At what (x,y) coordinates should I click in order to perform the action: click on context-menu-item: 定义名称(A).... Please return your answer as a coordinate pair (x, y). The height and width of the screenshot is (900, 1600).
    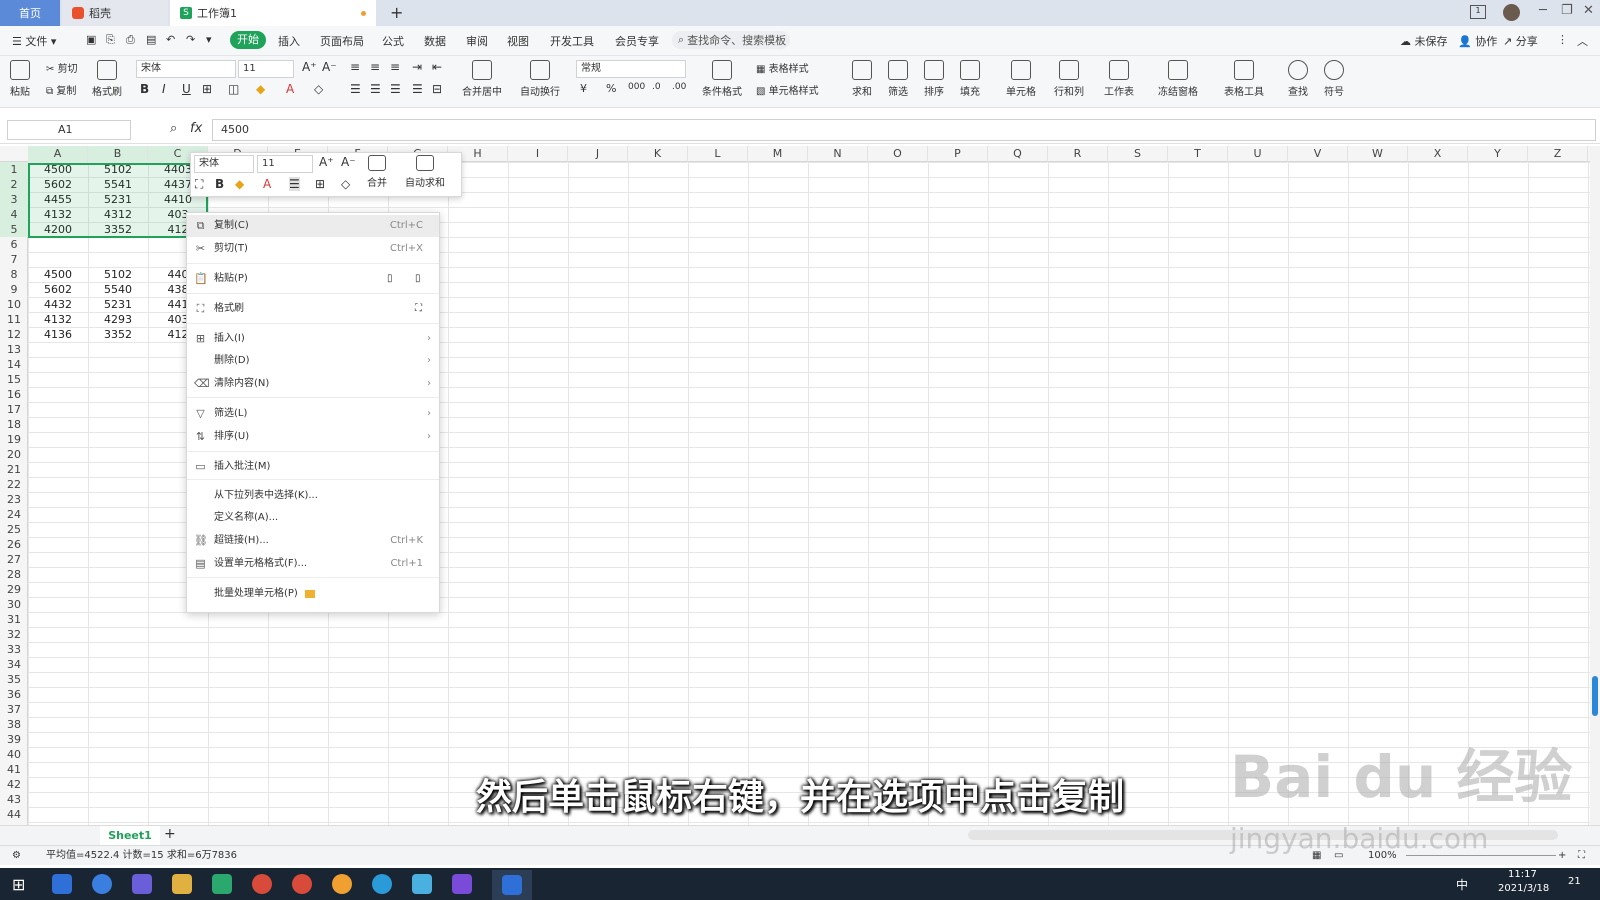
    Looking at the image, I should click on (313, 518).